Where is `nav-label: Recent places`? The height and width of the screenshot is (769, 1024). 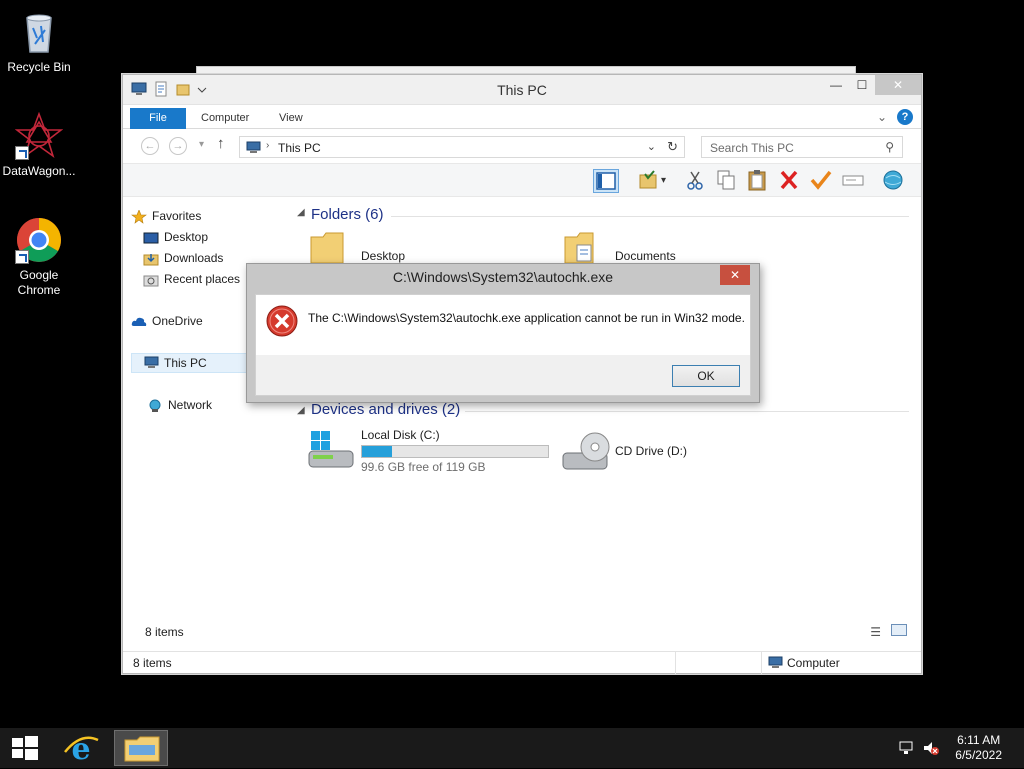 nav-label: Recent places is located at coordinates (202, 279).